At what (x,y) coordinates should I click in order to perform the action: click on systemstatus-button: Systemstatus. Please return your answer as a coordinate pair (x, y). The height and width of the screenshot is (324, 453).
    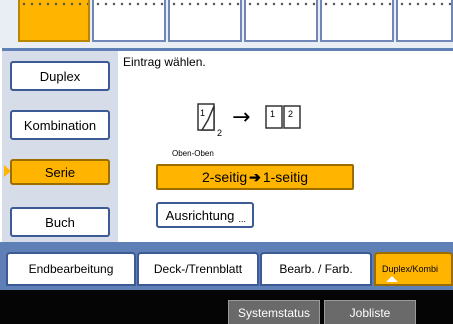
    Looking at the image, I should click on (274, 312).